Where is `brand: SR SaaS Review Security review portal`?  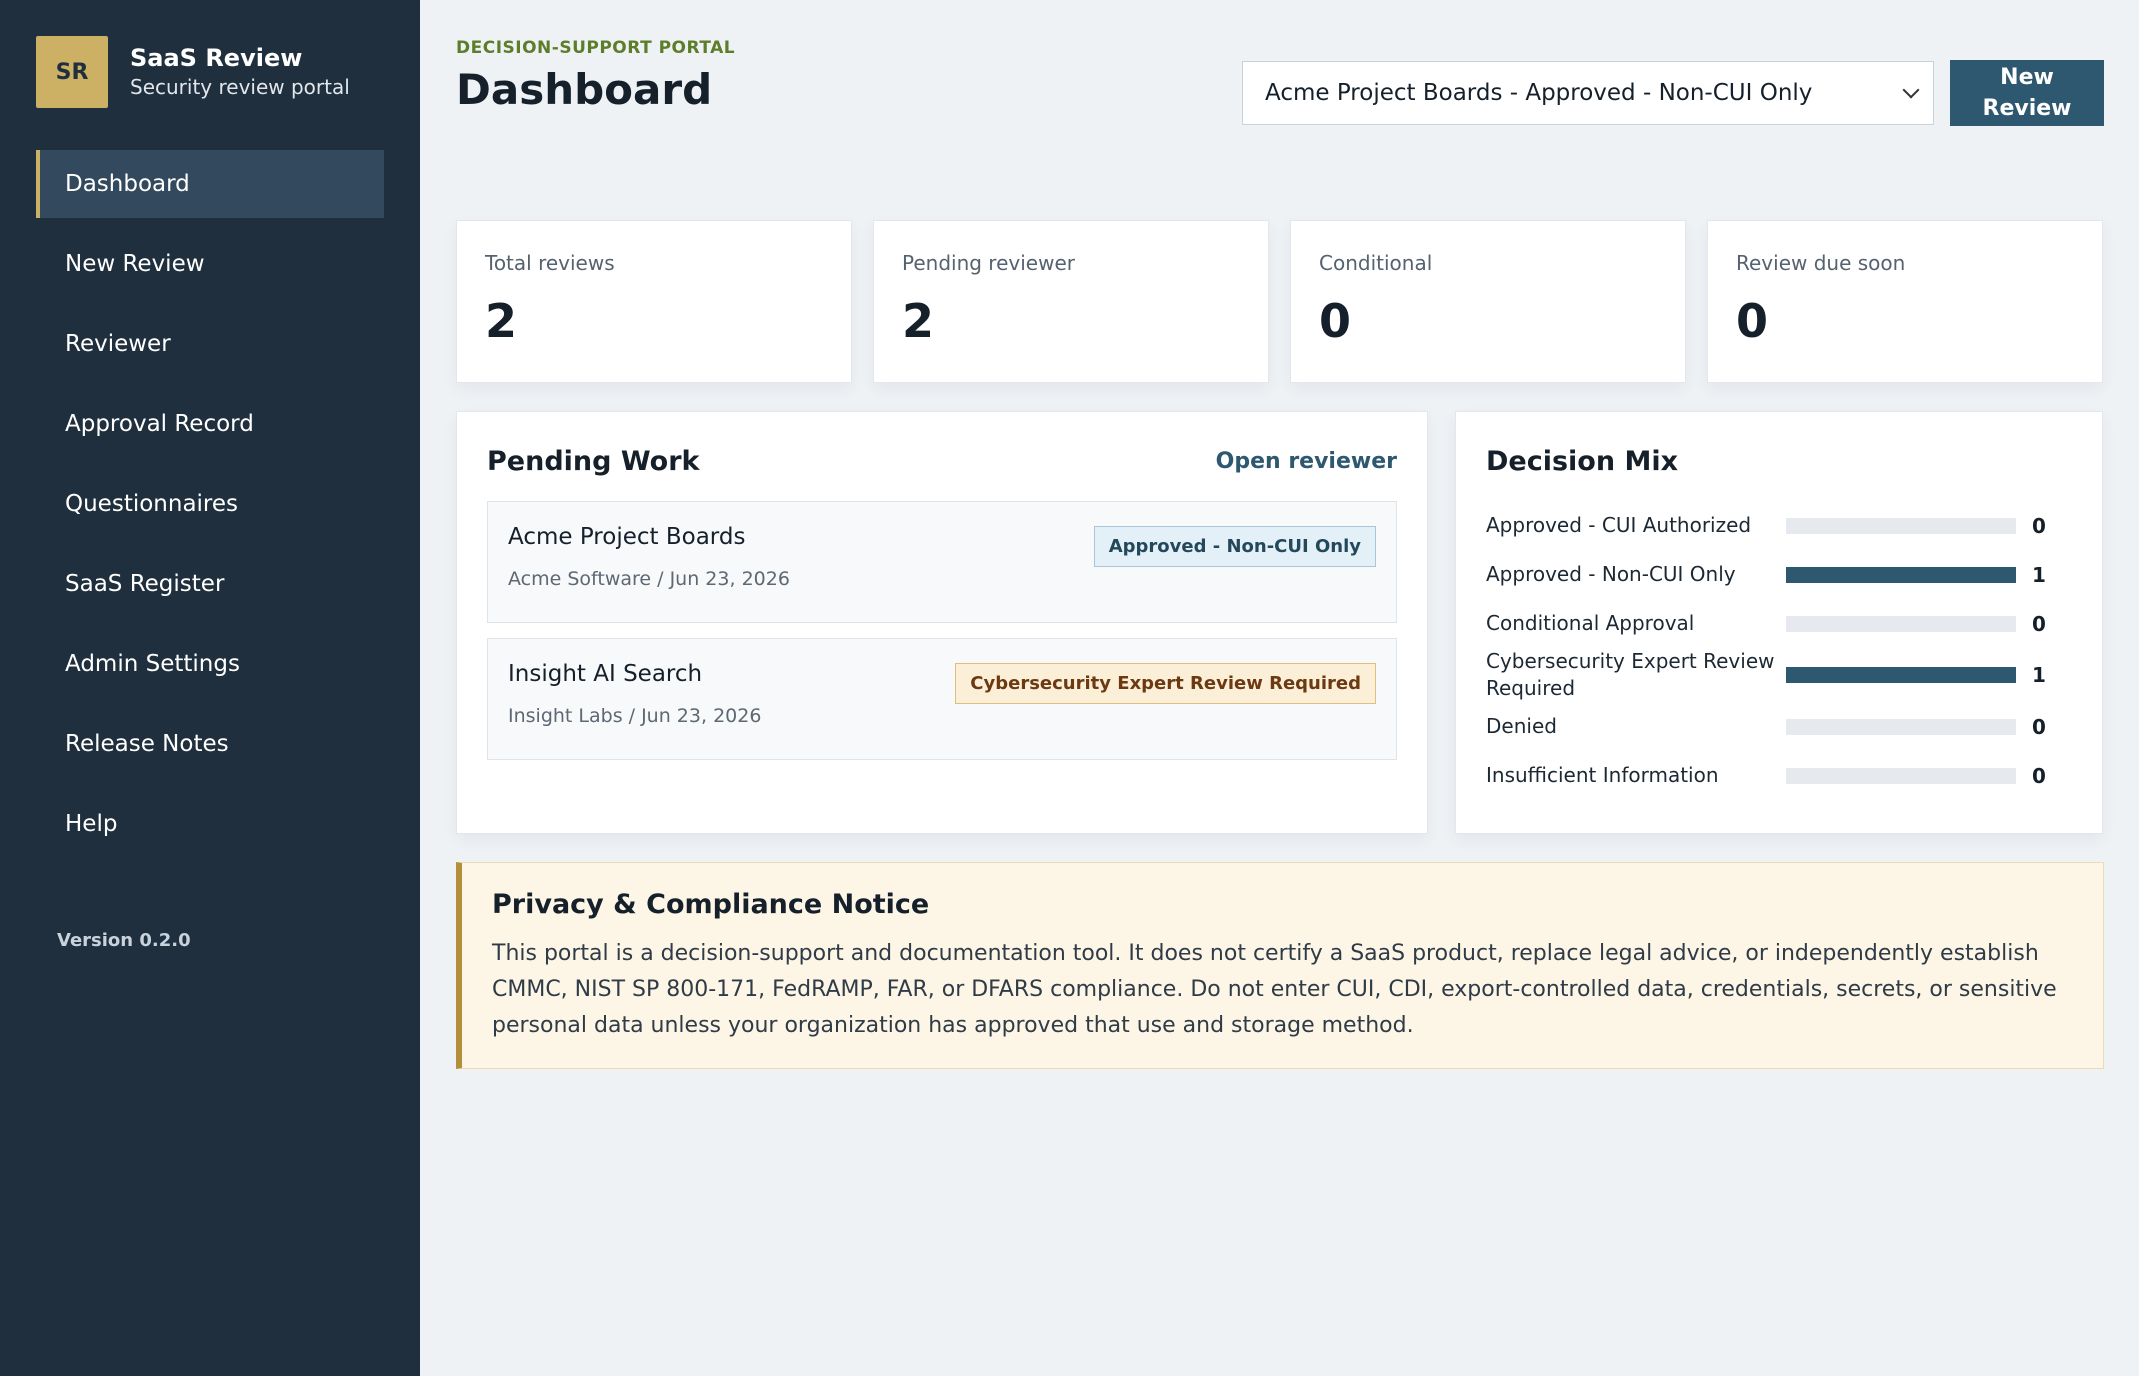
brand: SR SaaS Review Security review portal is located at coordinates (210, 72).